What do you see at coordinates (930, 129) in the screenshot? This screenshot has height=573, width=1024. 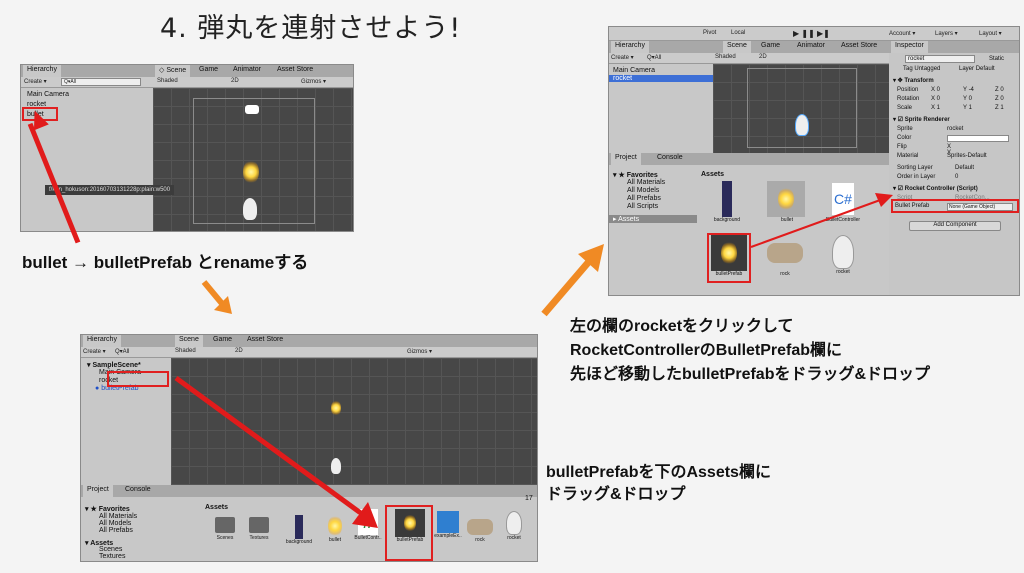 I see `sprite-row: Sprite rocket` at bounding box center [930, 129].